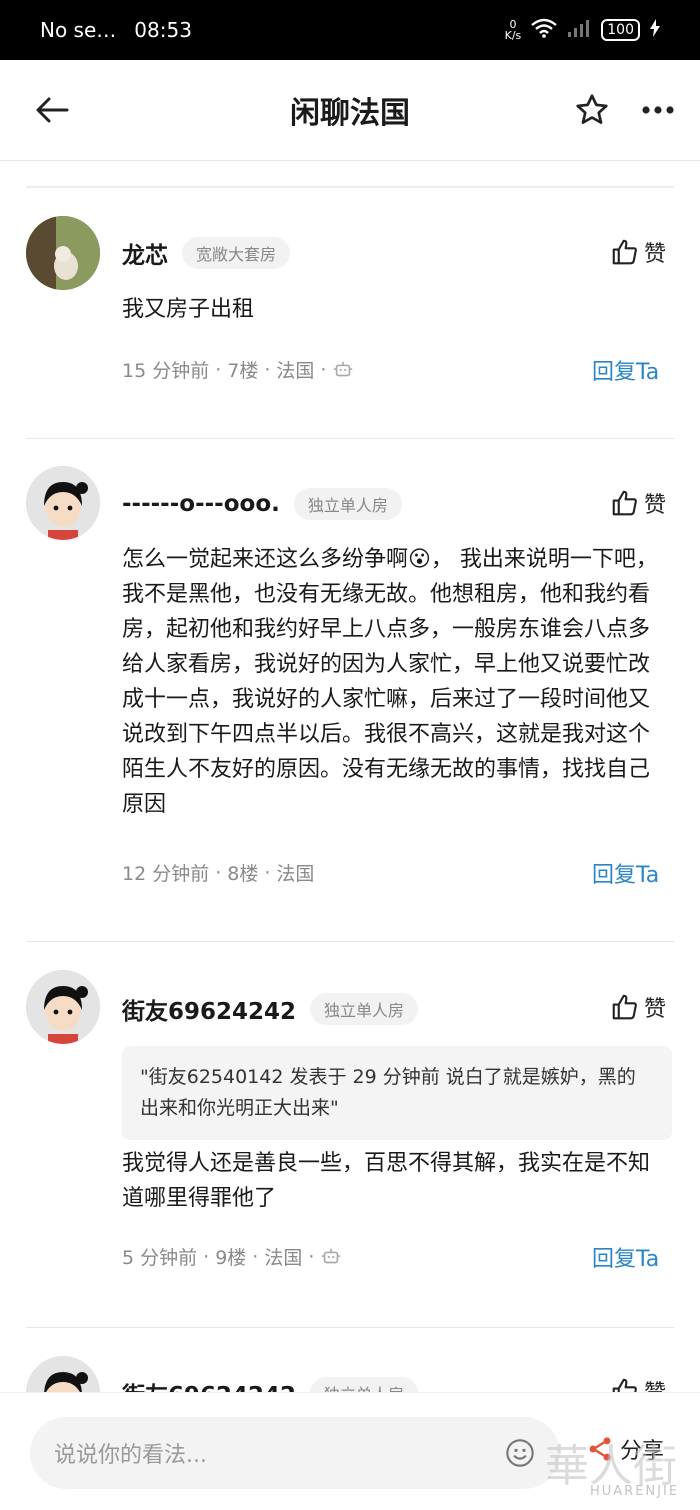 This screenshot has height=1510, width=700. I want to click on username: 街友69624242, so click(209, 1384).